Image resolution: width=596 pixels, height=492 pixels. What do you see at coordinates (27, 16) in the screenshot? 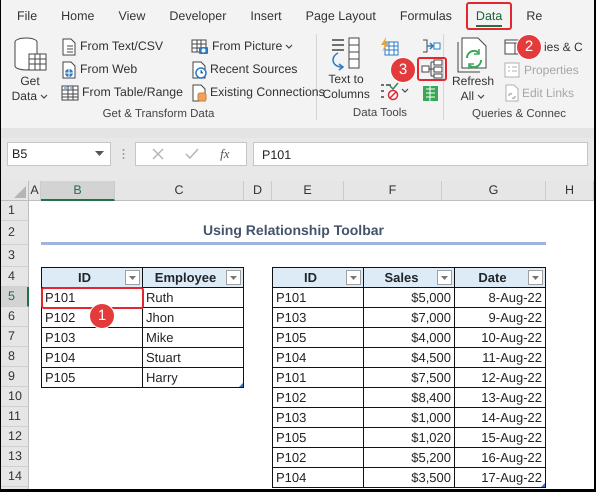
I see `menu-tab: File` at bounding box center [27, 16].